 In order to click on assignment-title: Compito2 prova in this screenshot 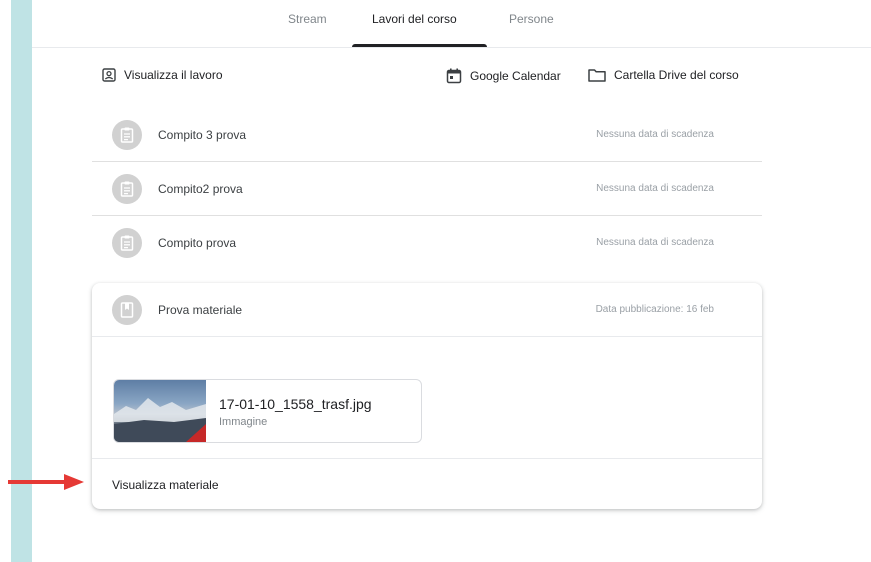, I will do `click(200, 188)`.